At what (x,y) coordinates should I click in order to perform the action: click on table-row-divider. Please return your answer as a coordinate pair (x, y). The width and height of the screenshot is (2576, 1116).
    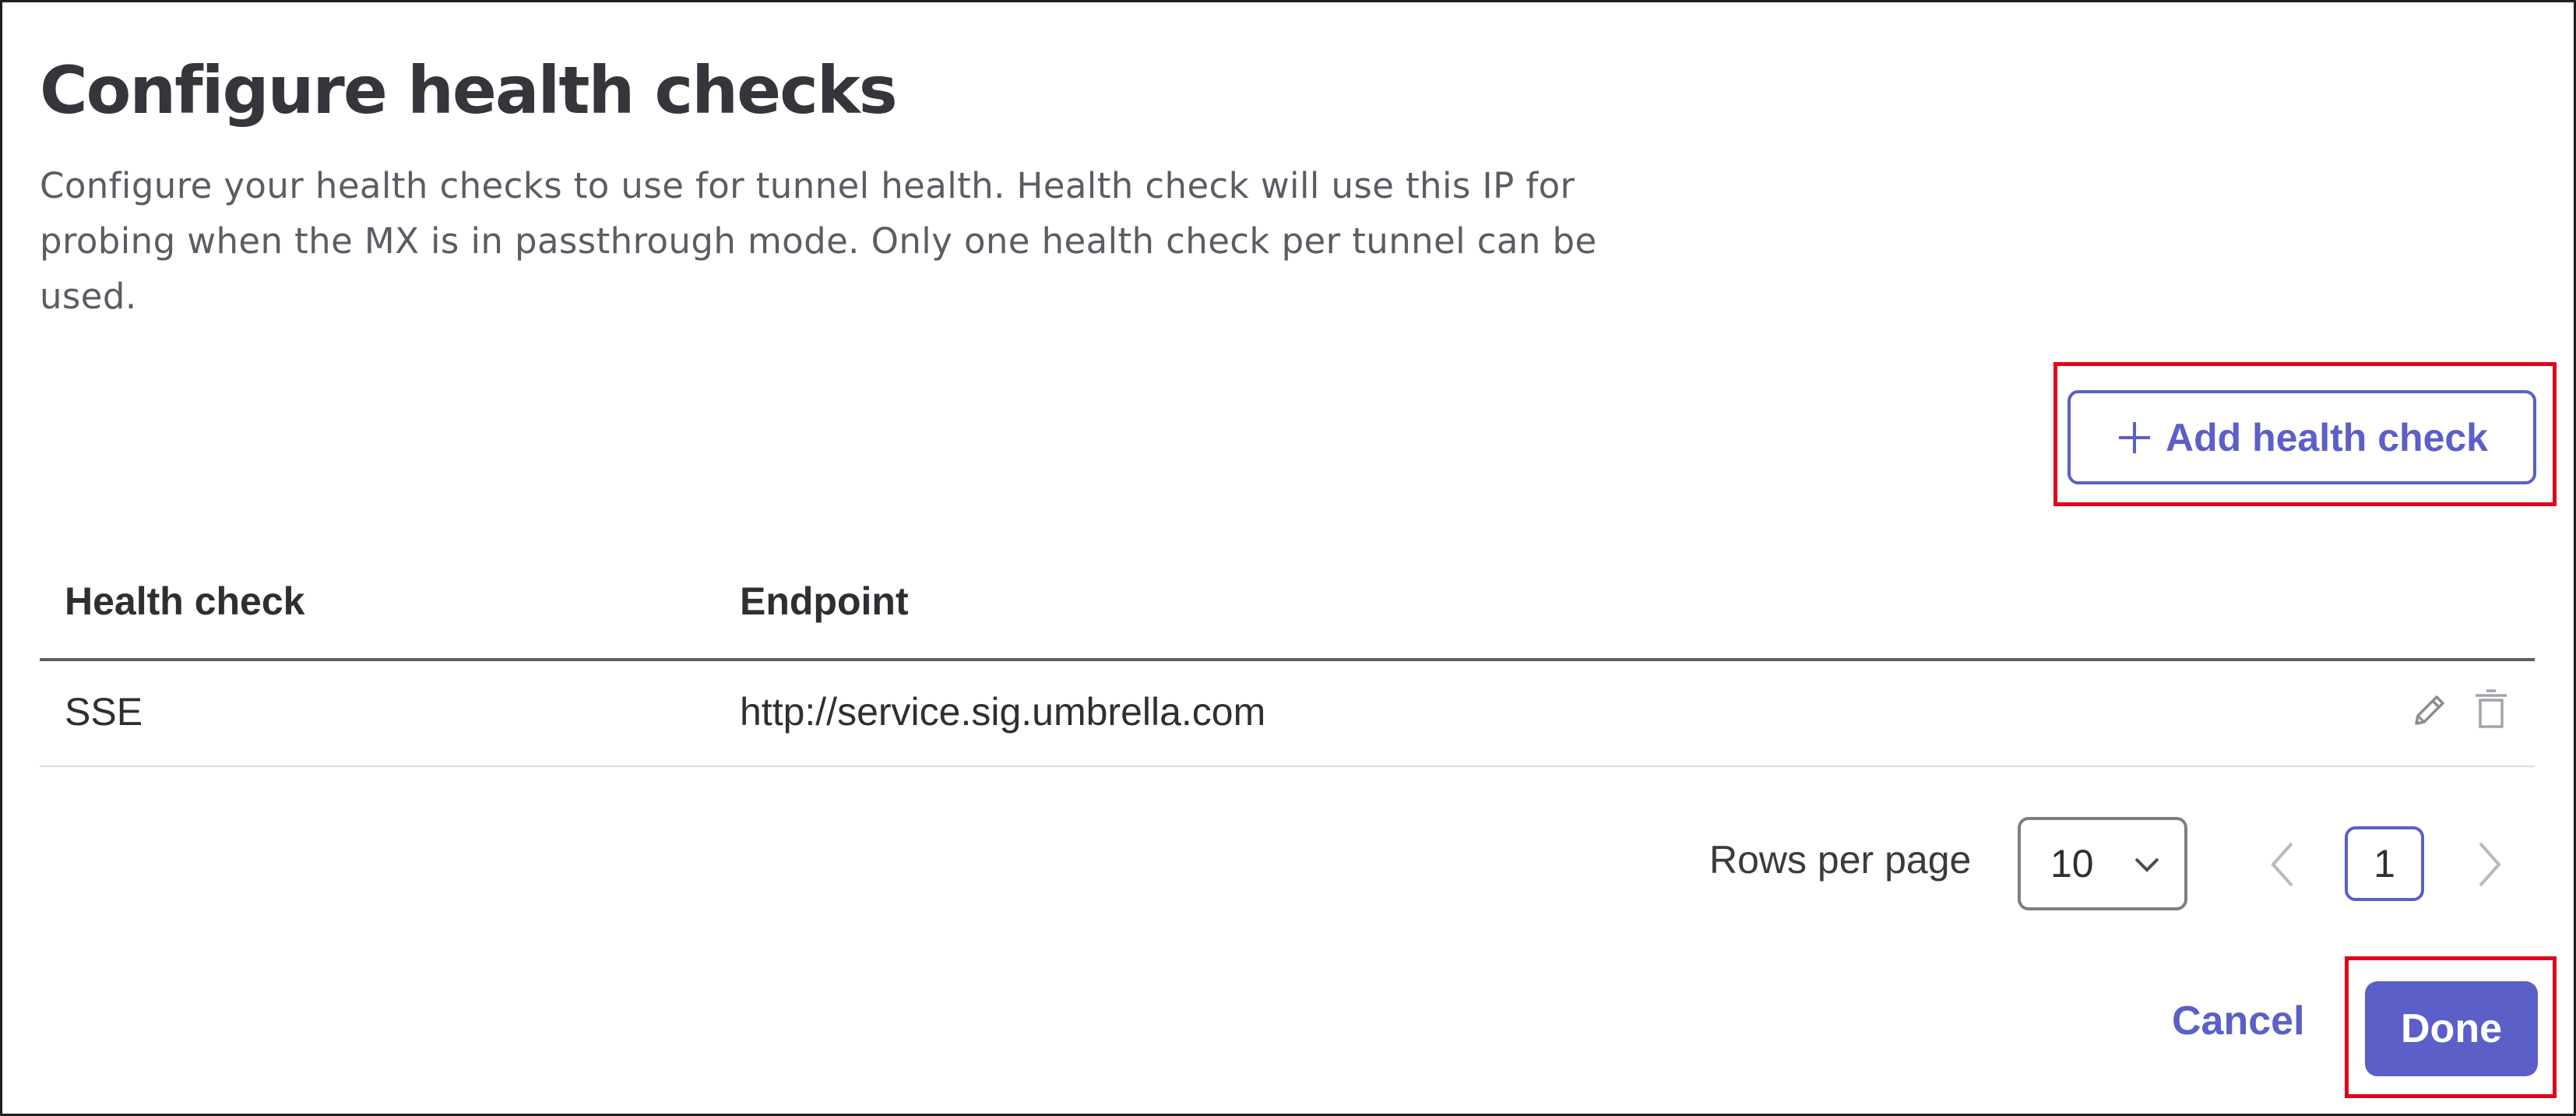
    Looking at the image, I should click on (1287, 766).